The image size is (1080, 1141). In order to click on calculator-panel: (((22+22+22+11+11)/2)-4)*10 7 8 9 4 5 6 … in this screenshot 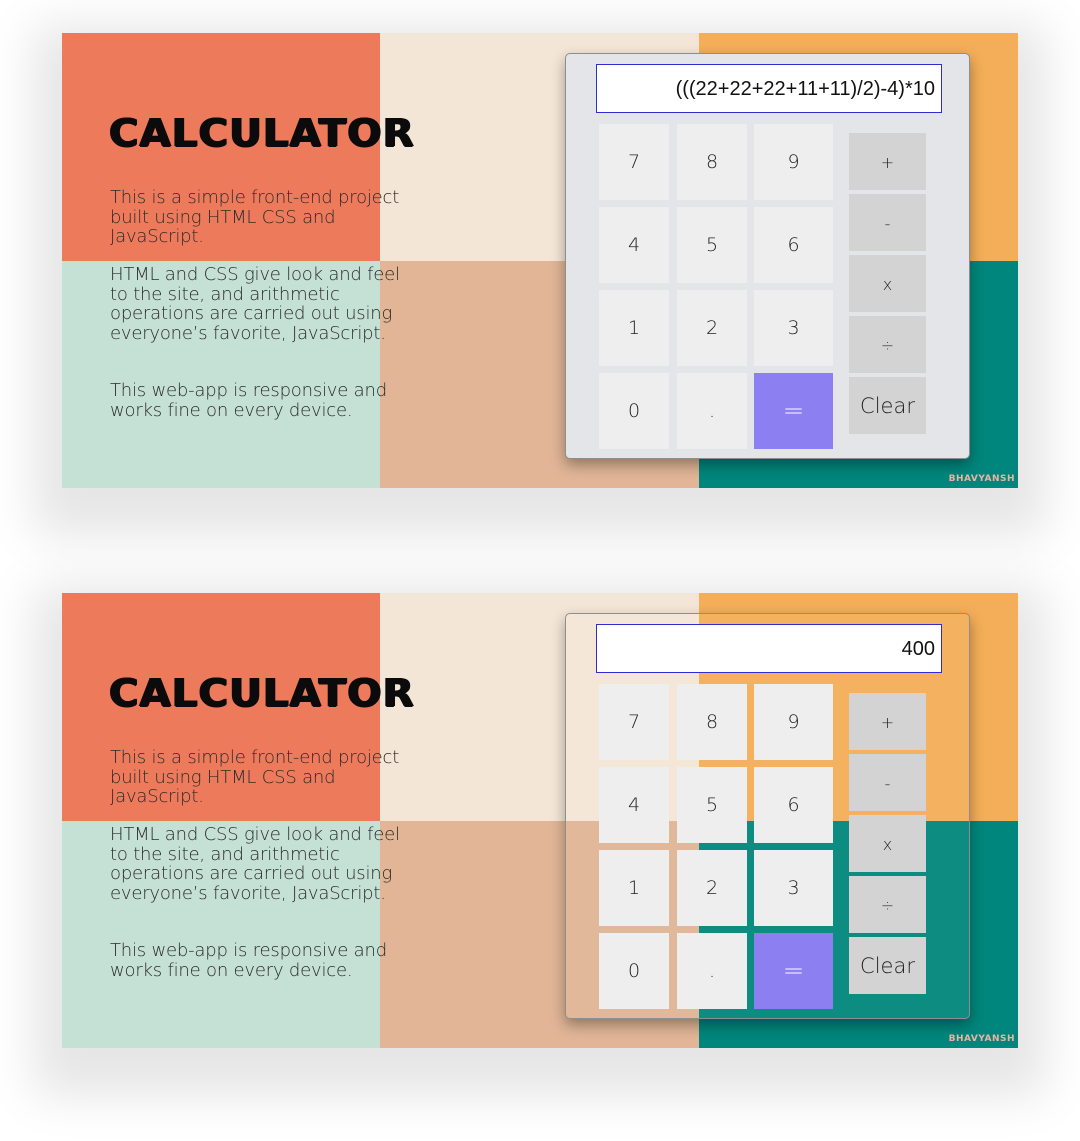, I will do `click(767, 256)`.